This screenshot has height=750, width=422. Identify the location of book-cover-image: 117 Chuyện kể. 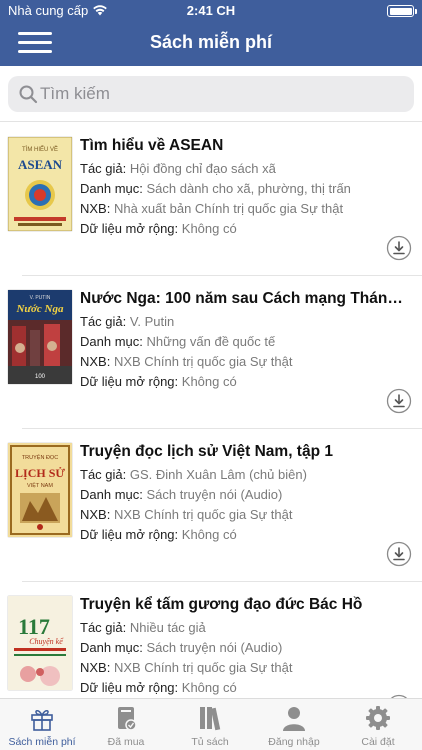
(40, 643).